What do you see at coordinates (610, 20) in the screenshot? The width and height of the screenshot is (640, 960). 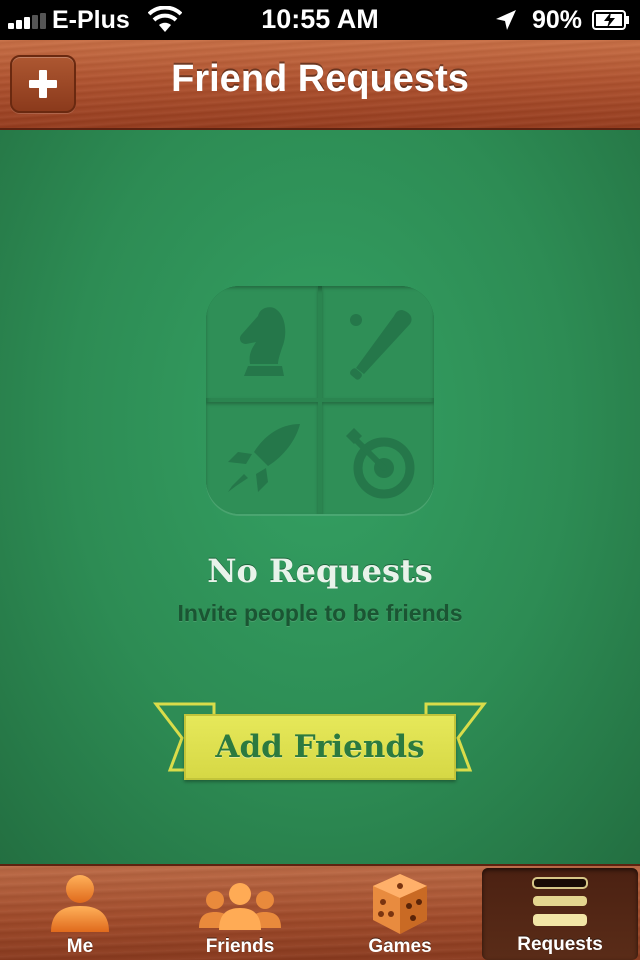 I see `battery-charging-icon` at bounding box center [610, 20].